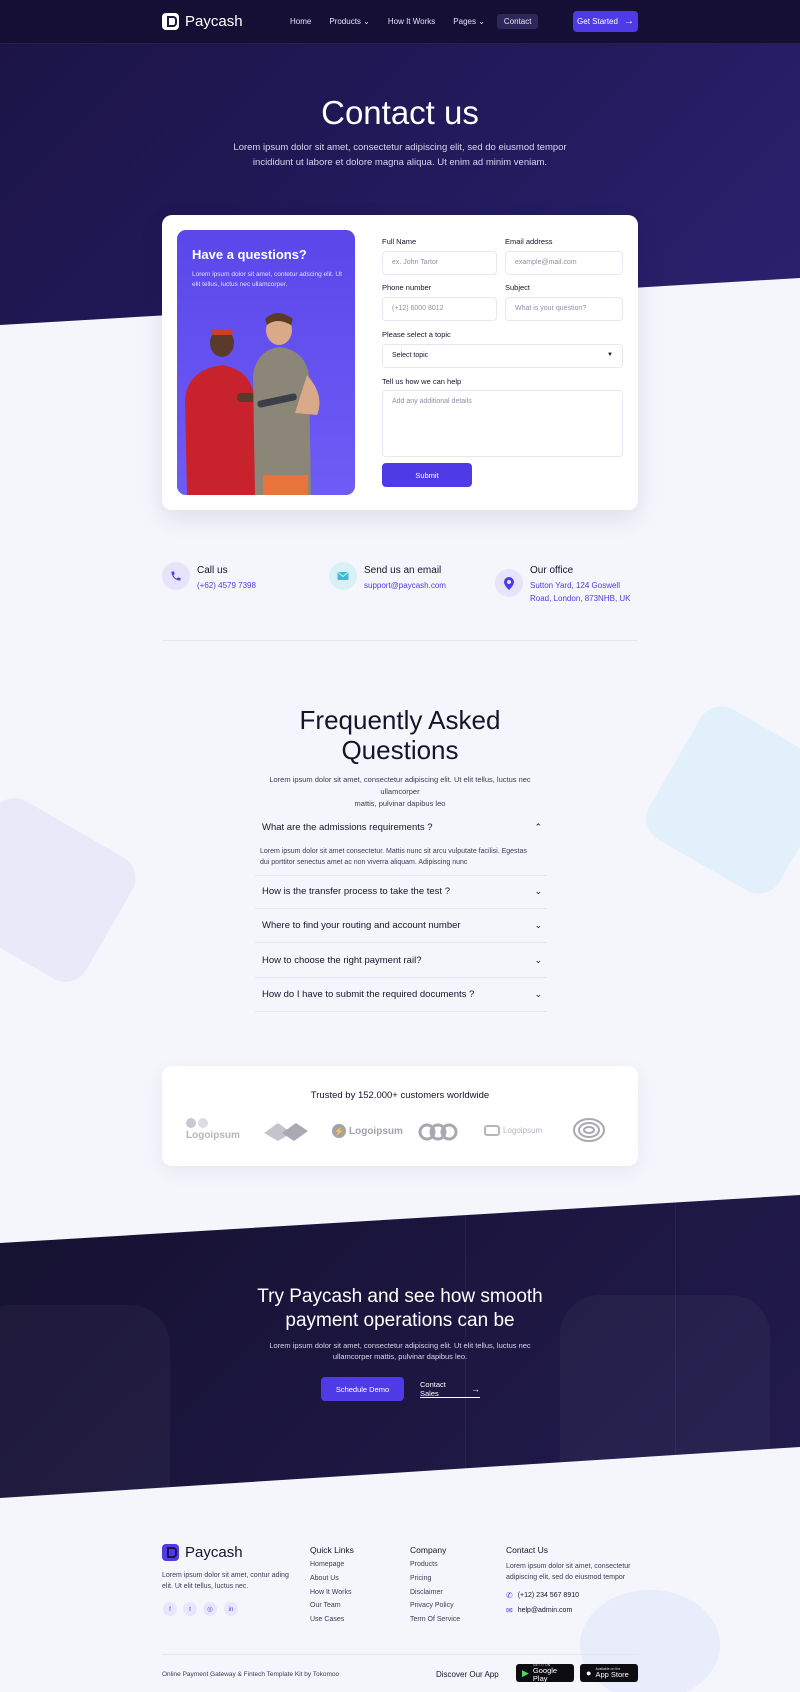 The height and width of the screenshot is (1692, 800). What do you see at coordinates (331, 1592) in the screenshot?
I see `footer-link-how-it-works: How It Works` at bounding box center [331, 1592].